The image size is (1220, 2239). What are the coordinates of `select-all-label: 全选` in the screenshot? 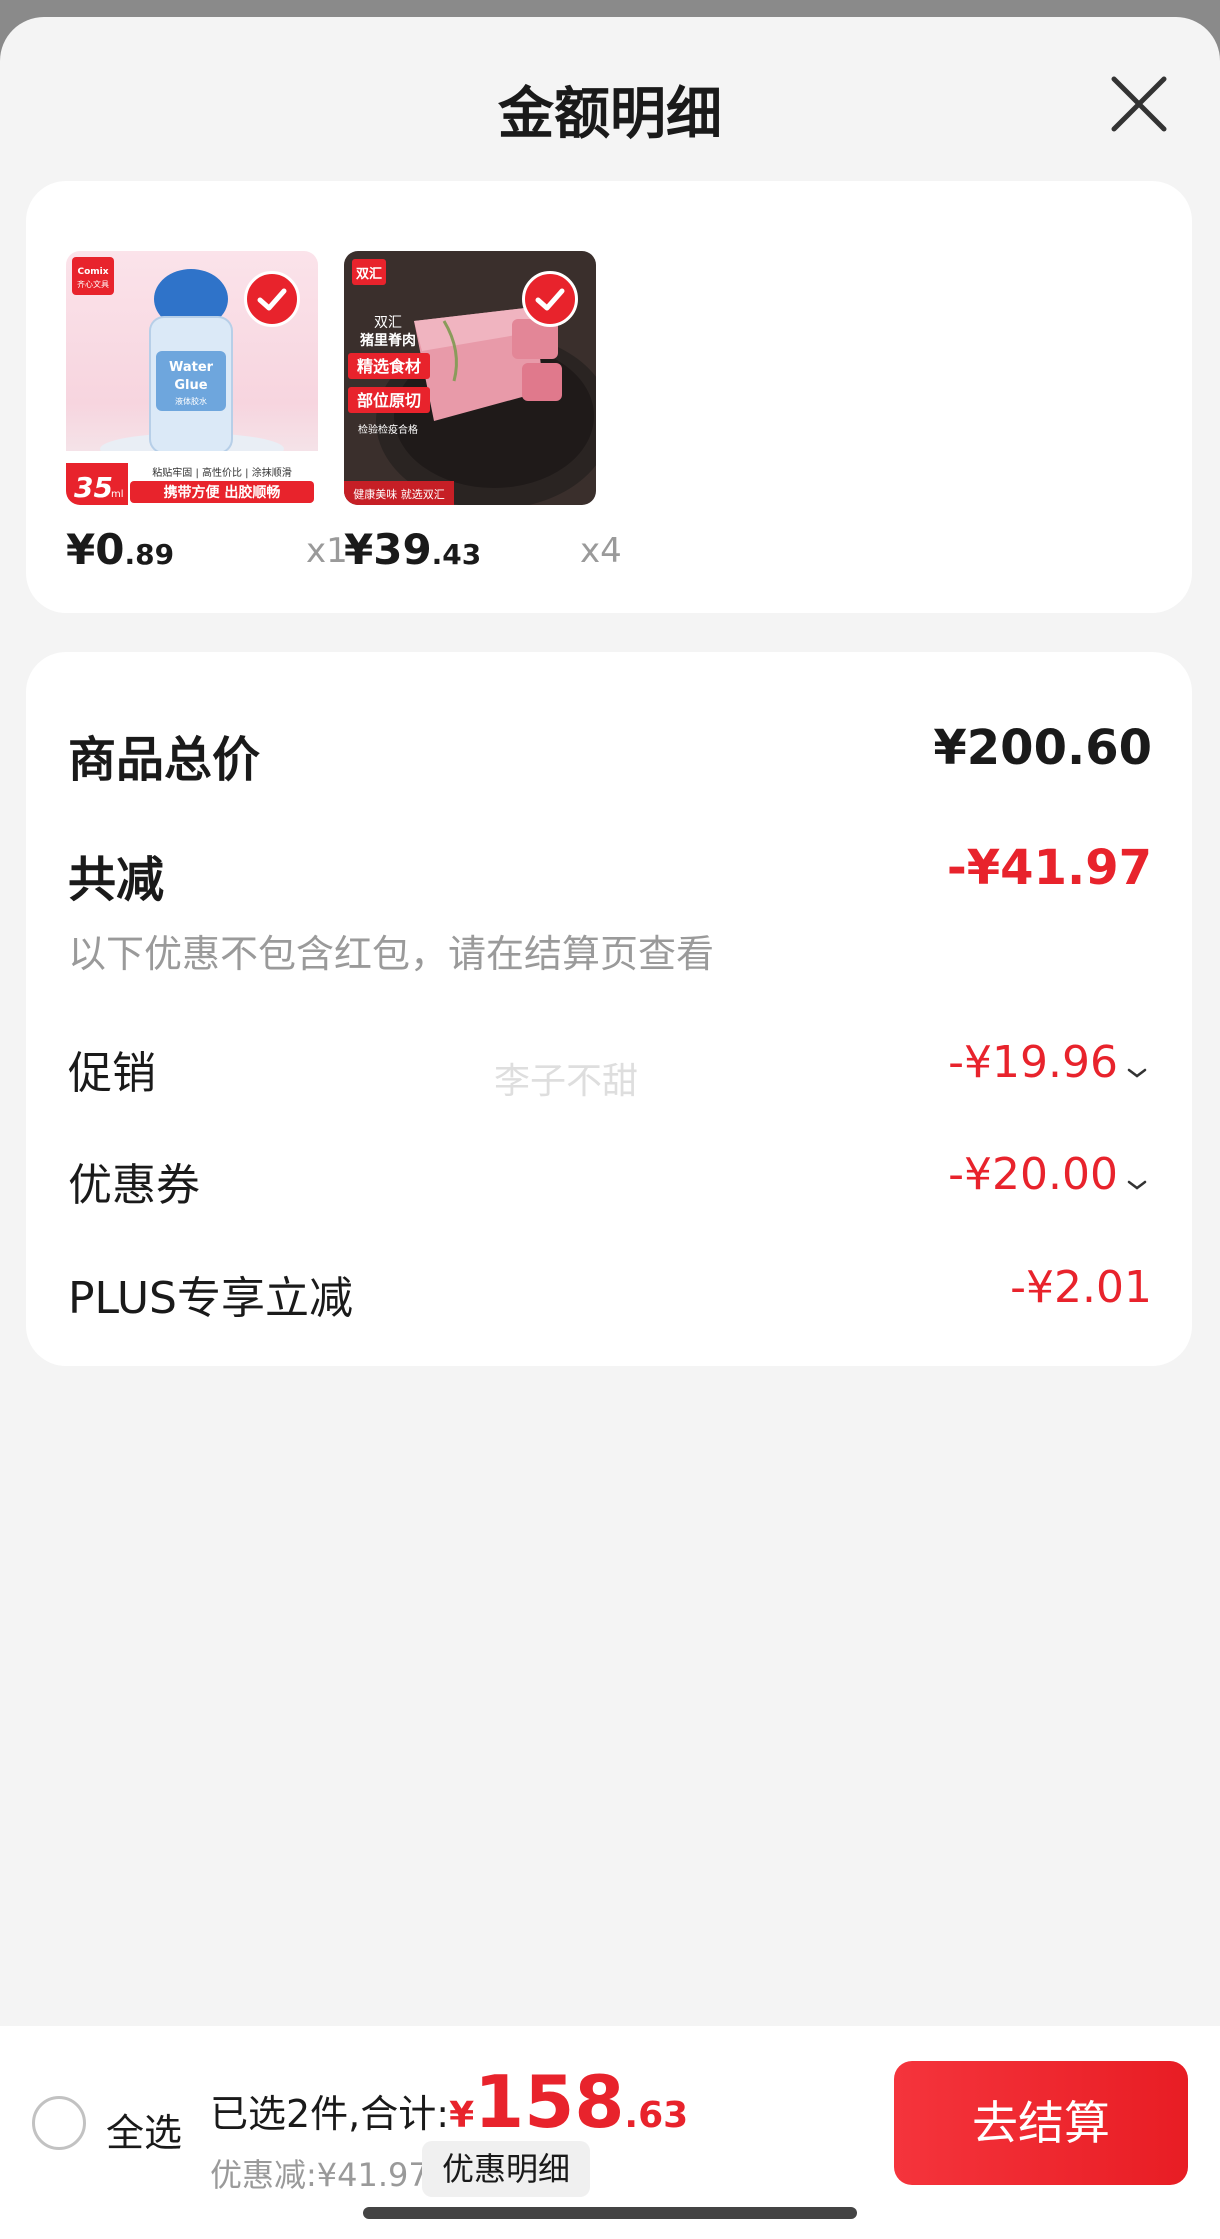 It's located at (144, 2129).